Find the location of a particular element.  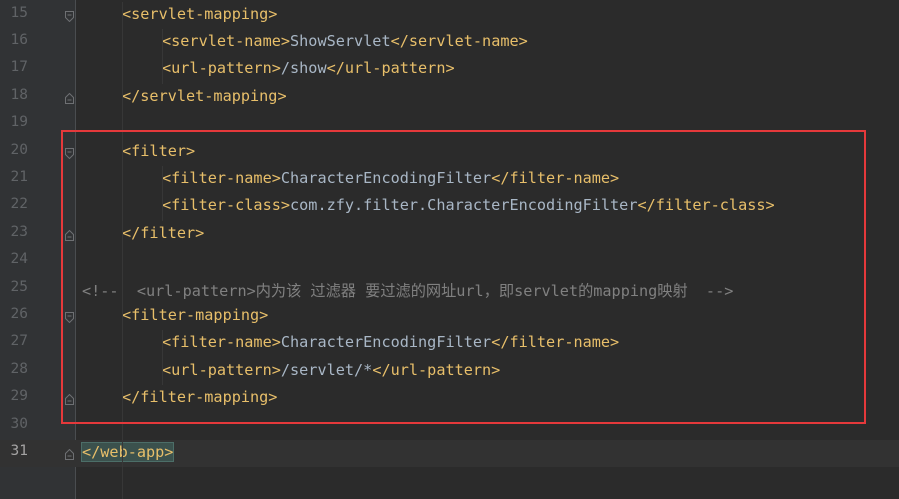

code-text: <url-pattern>/servlet/*</url-pattern> is located at coordinates (331, 370).